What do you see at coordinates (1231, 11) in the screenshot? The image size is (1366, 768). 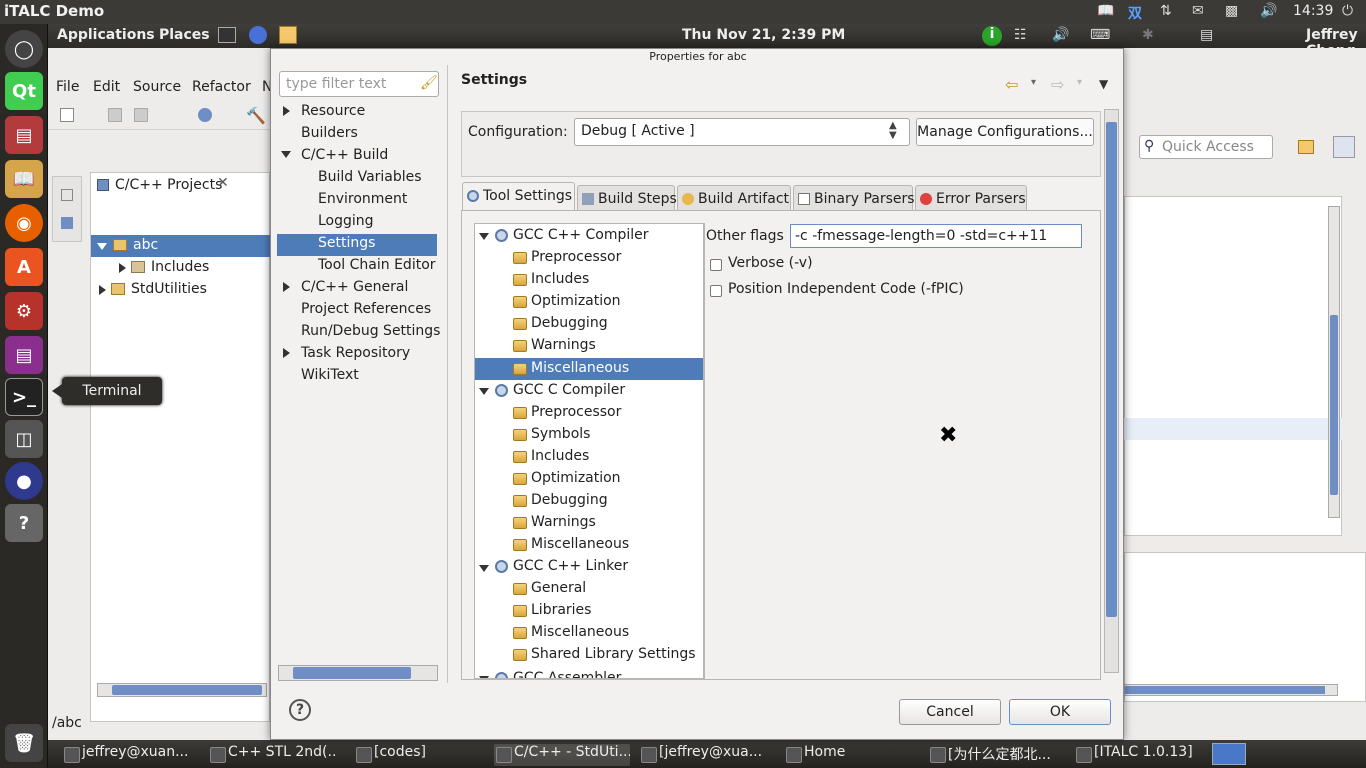 I see `battery-icon: ▩` at bounding box center [1231, 11].